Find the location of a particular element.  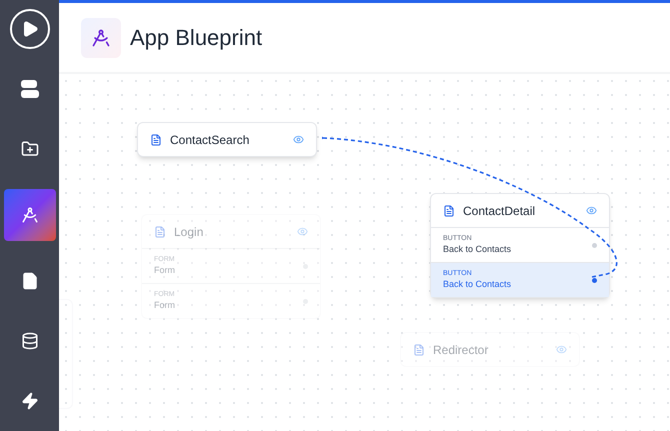

blueprint-logo is located at coordinates (101, 38).